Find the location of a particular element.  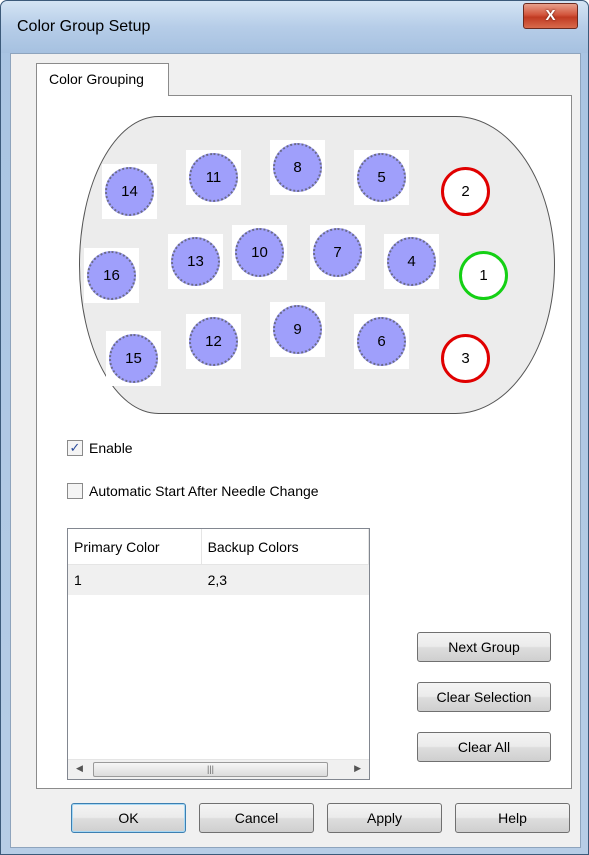

needle-label: 4 is located at coordinates (411, 261).